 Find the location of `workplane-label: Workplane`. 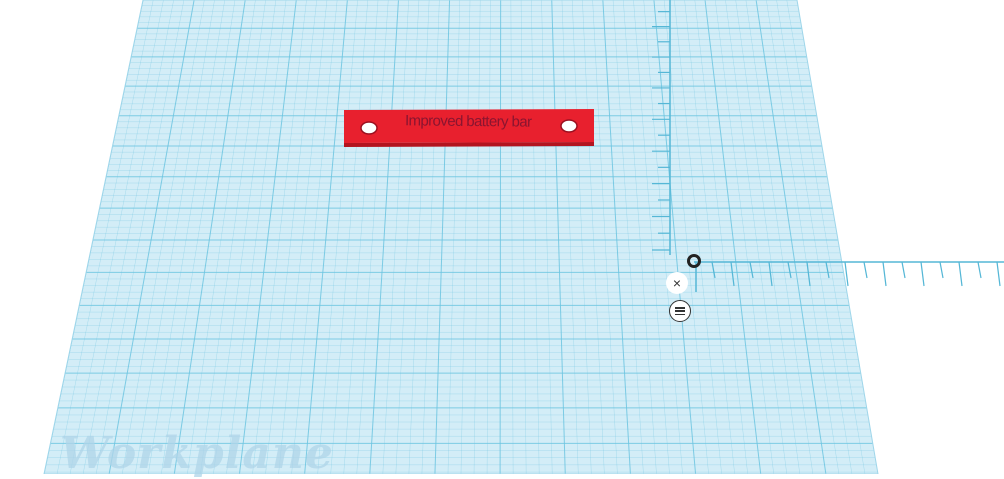

workplane-label: Workplane is located at coordinates (197, 453).